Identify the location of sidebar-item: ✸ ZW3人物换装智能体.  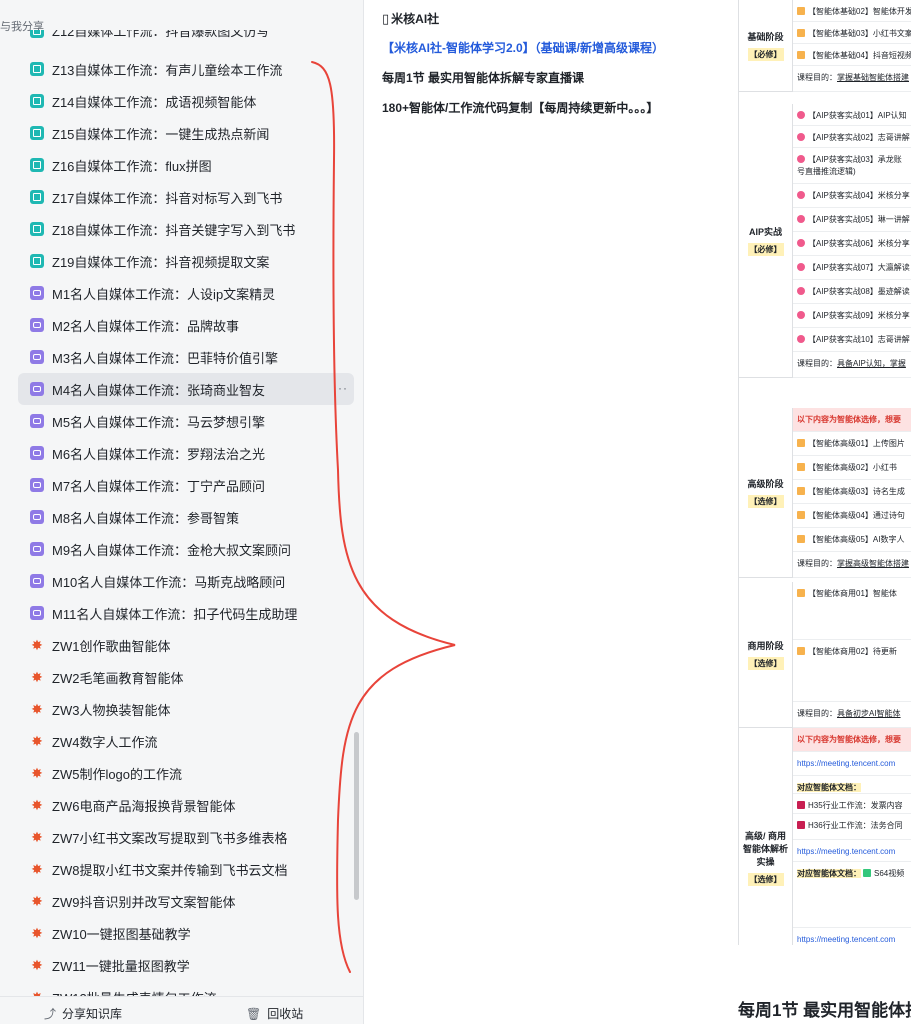
(186, 709).